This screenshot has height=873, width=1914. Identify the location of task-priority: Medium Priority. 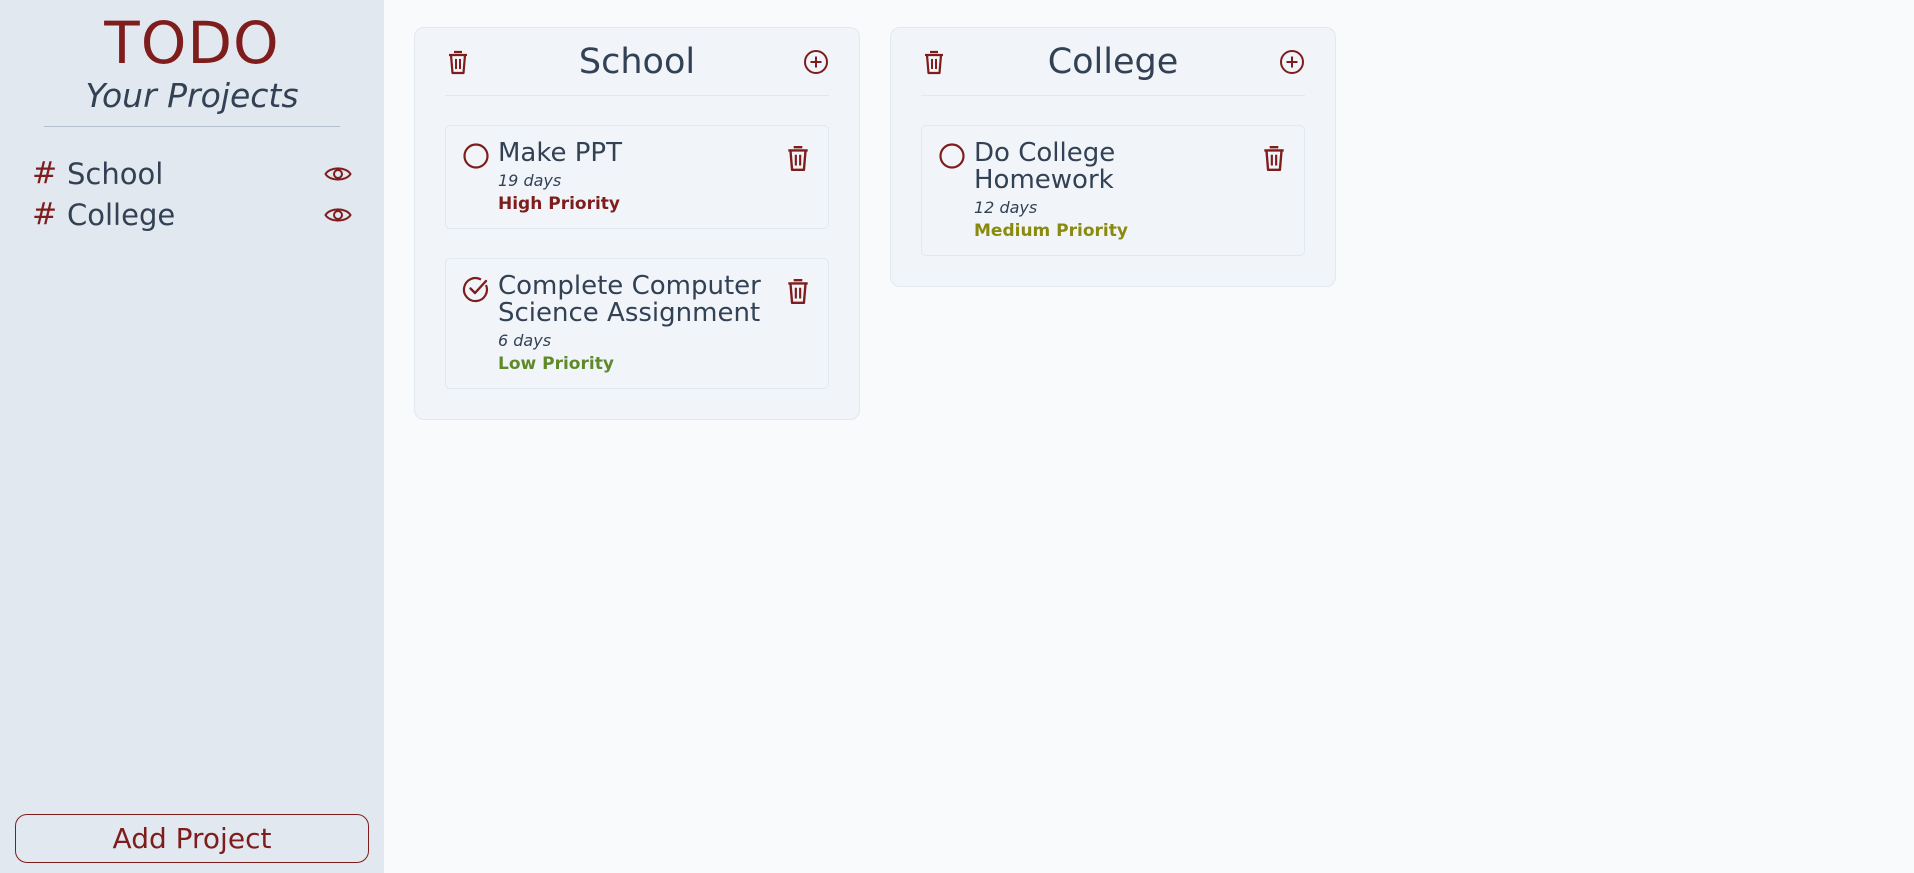
(1051, 231).